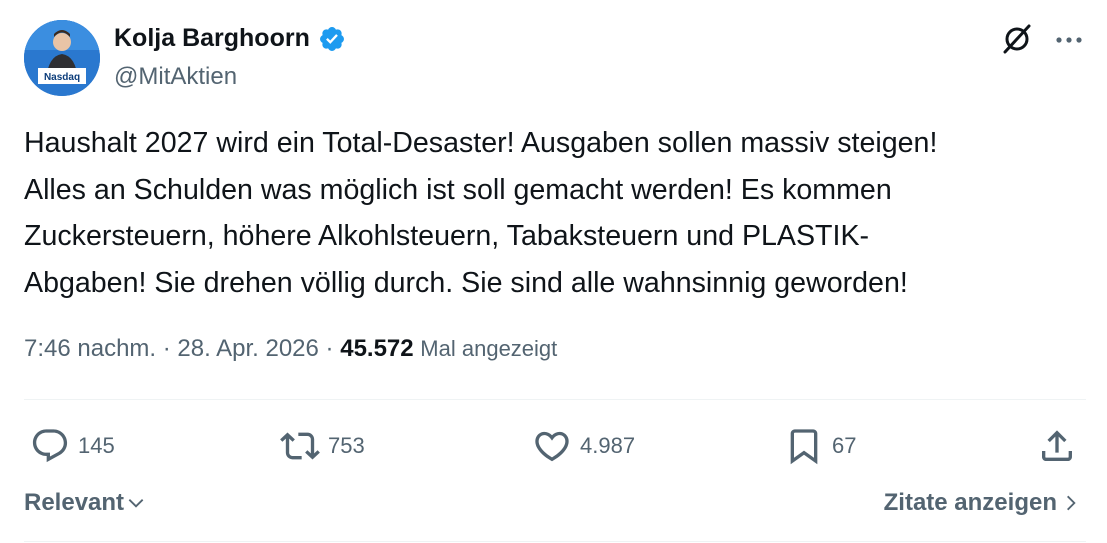 The height and width of the screenshot is (543, 1107). What do you see at coordinates (247, 348) in the screenshot?
I see `tweet-date: 28. Apr. 2026` at bounding box center [247, 348].